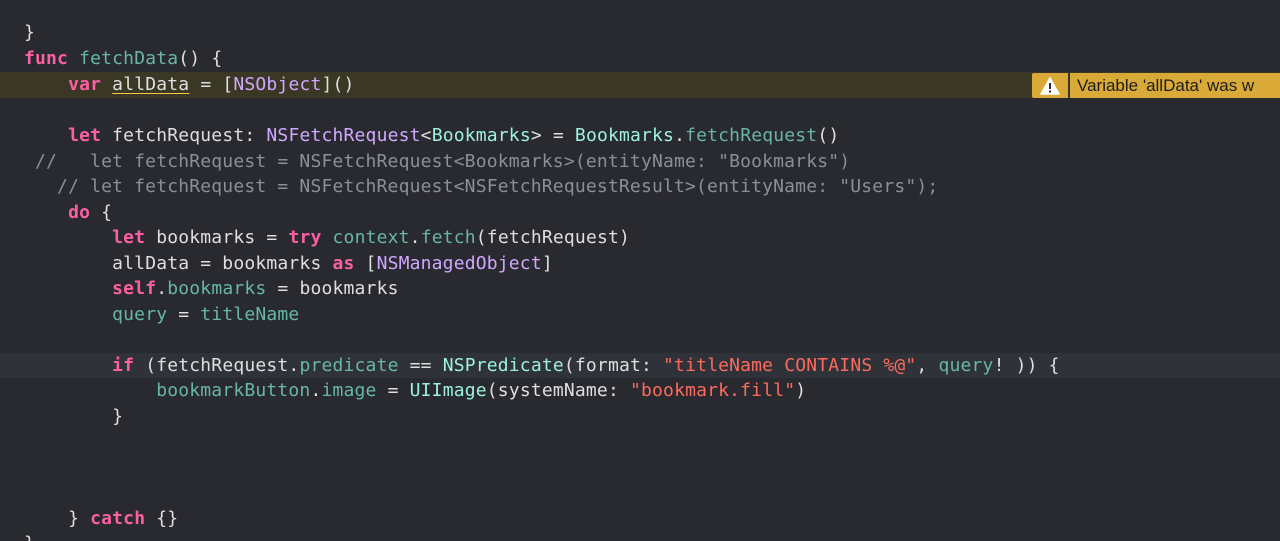 This screenshot has height=541, width=1280. What do you see at coordinates (338, 84) in the screenshot?
I see `code-text: ]()` at bounding box center [338, 84].